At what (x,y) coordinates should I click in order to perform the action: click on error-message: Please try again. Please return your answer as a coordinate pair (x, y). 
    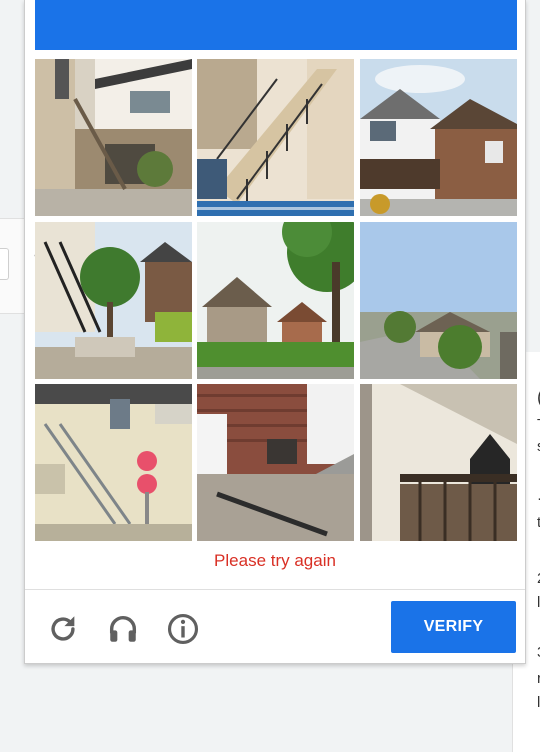
    Looking at the image, I should click on (275, 560).